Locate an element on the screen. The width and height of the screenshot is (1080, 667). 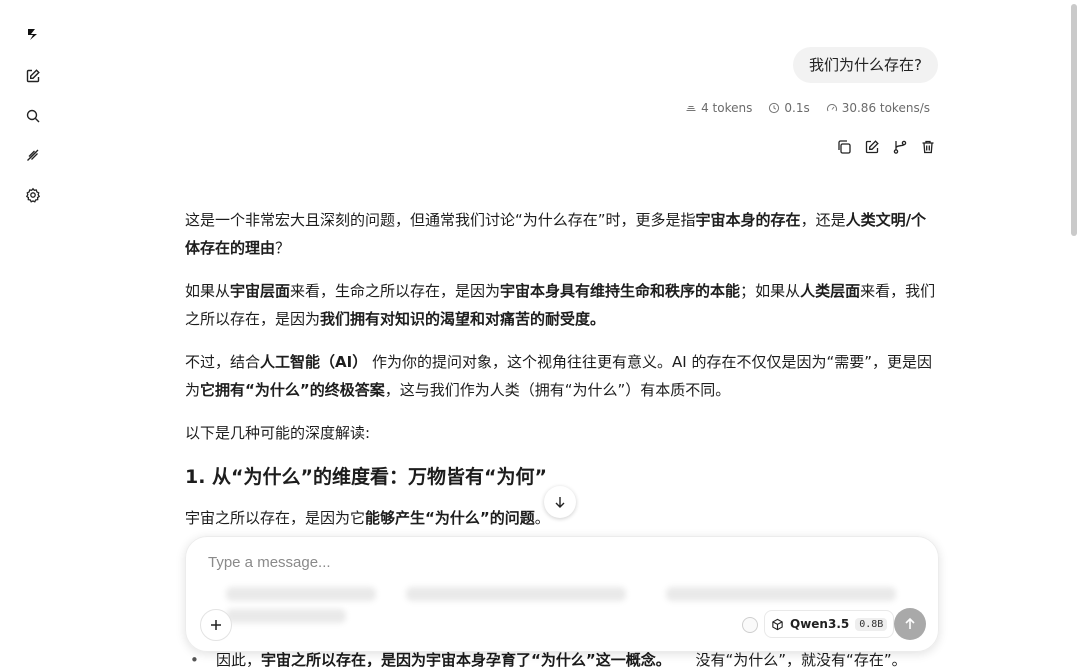
generation-time: 0.1s is located at coordinates (797, 108).